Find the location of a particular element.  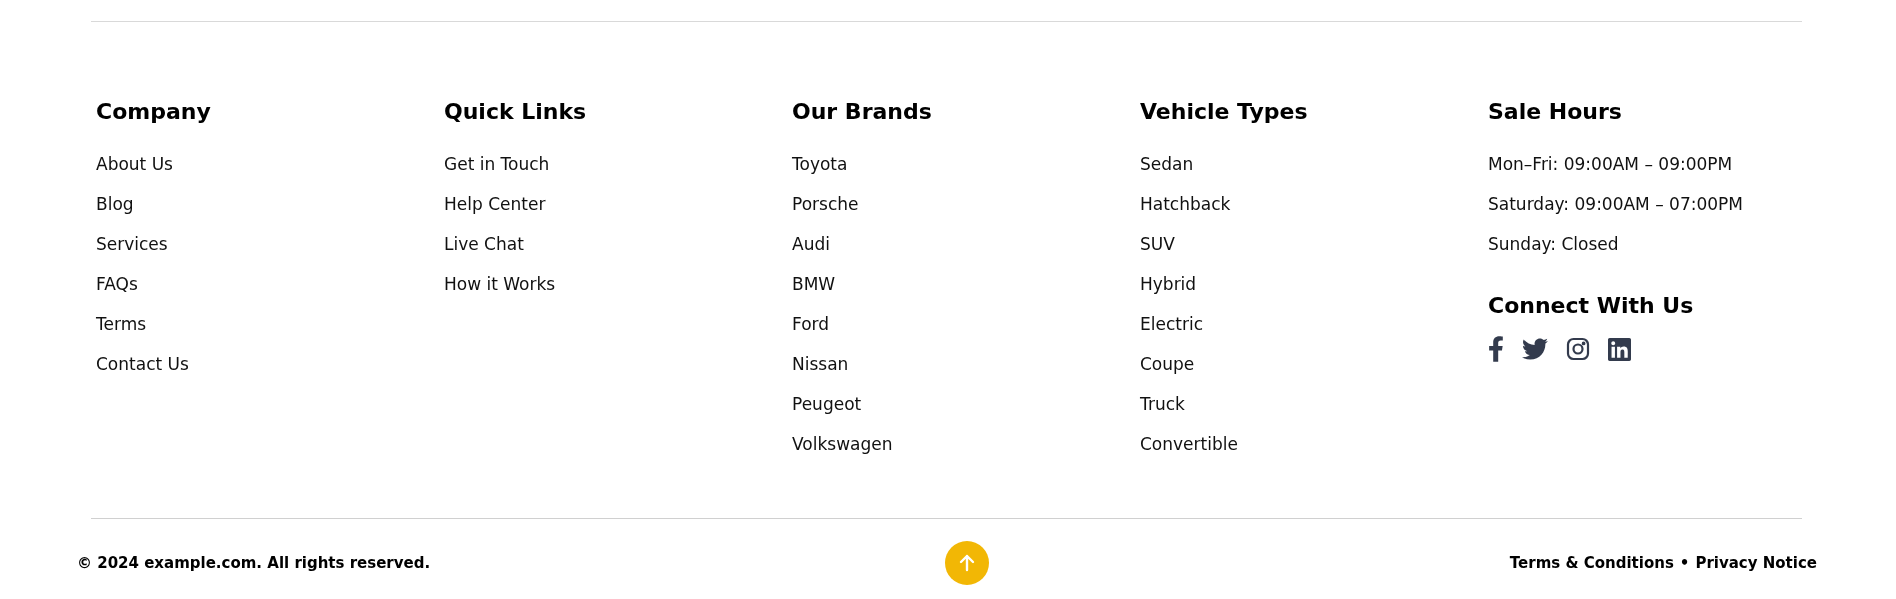

column-heading: Company is located at coordinates (153, 112).